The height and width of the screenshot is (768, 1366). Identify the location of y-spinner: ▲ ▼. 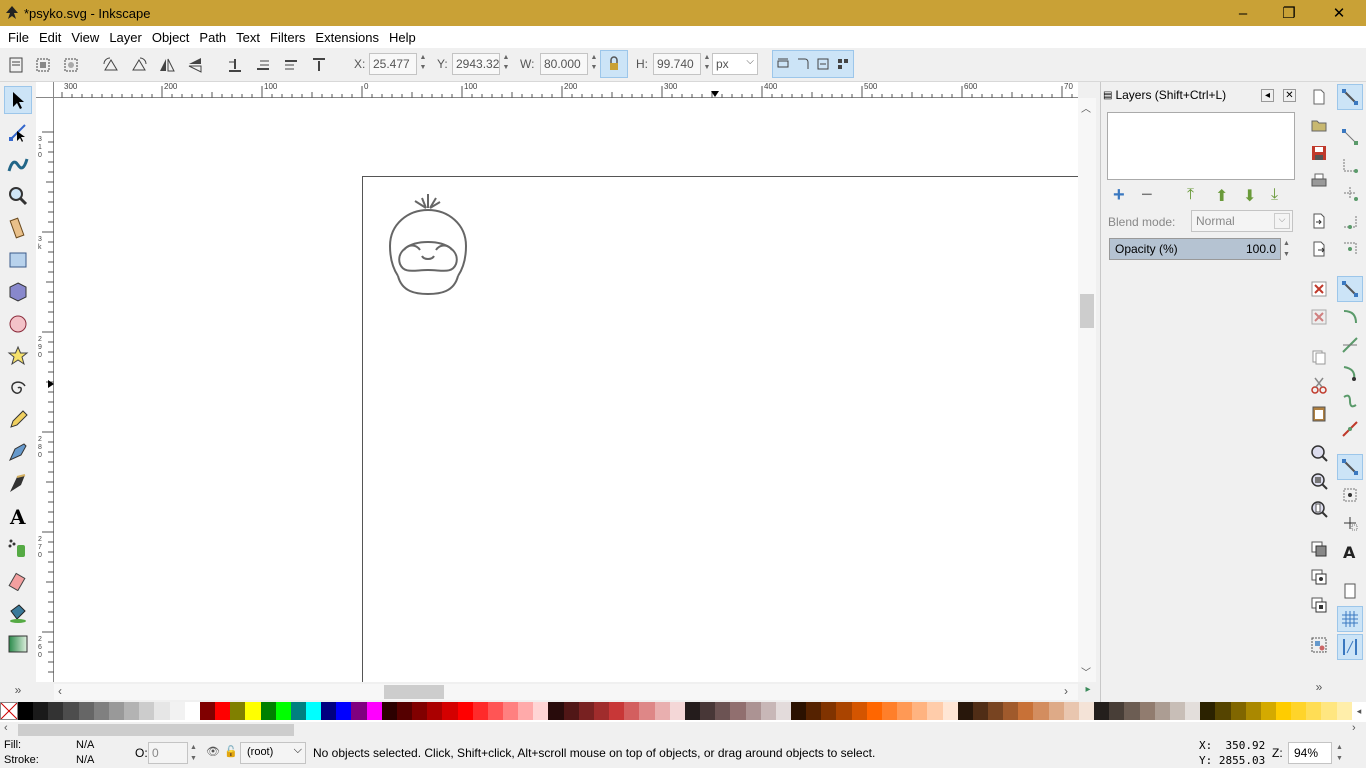
(506, 64).